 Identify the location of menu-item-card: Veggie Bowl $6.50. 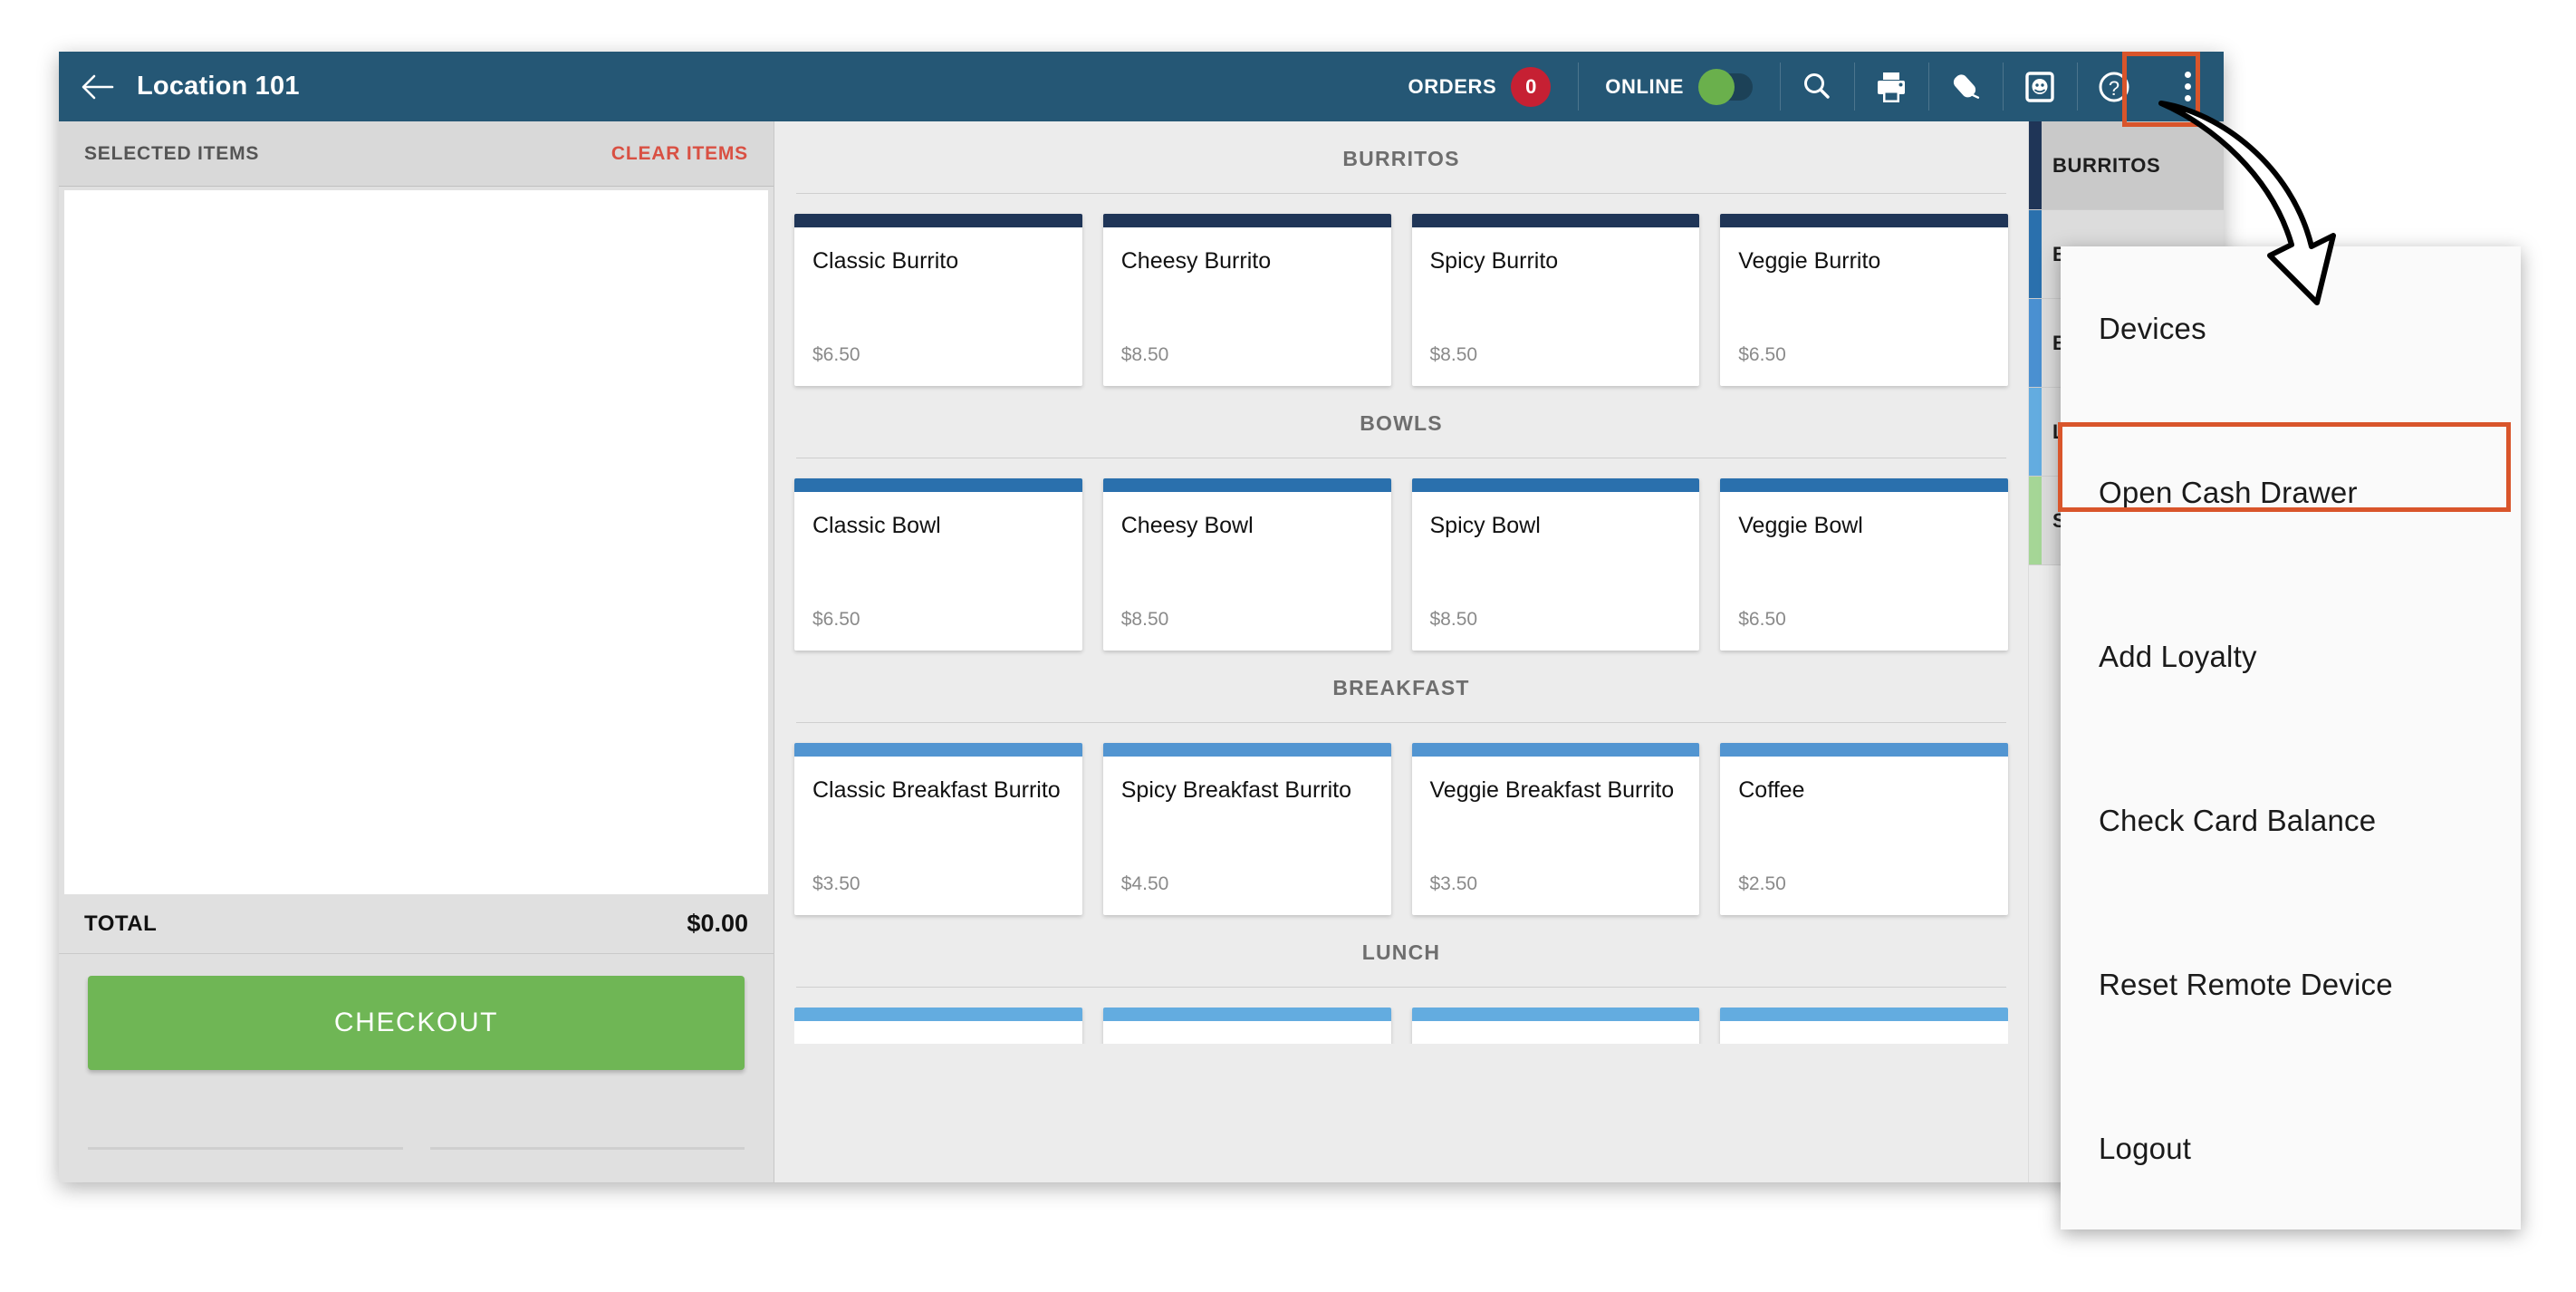
(1864, 565).